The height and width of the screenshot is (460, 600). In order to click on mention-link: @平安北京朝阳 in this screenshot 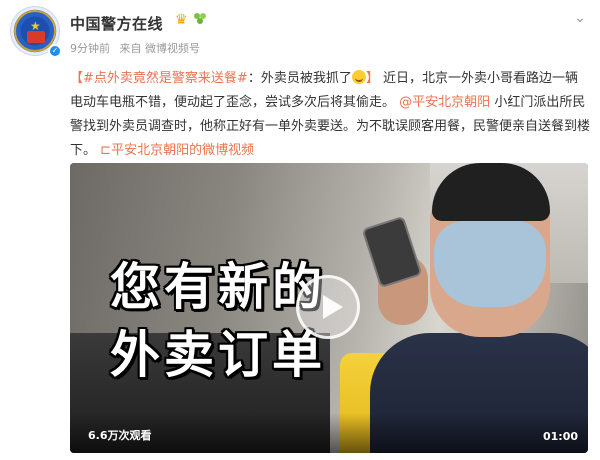, I will do `click(444, 102)`.